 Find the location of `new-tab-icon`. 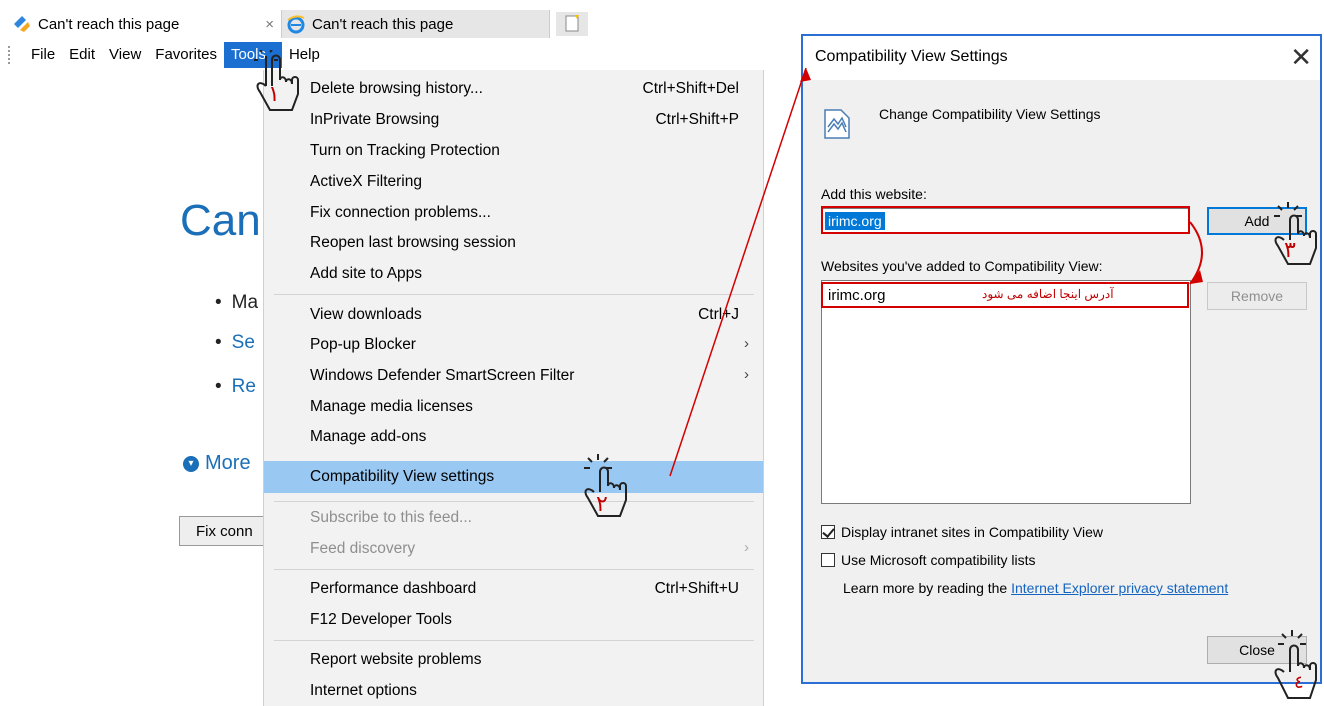

new-tab-icon is located at coordinates (572, 23).